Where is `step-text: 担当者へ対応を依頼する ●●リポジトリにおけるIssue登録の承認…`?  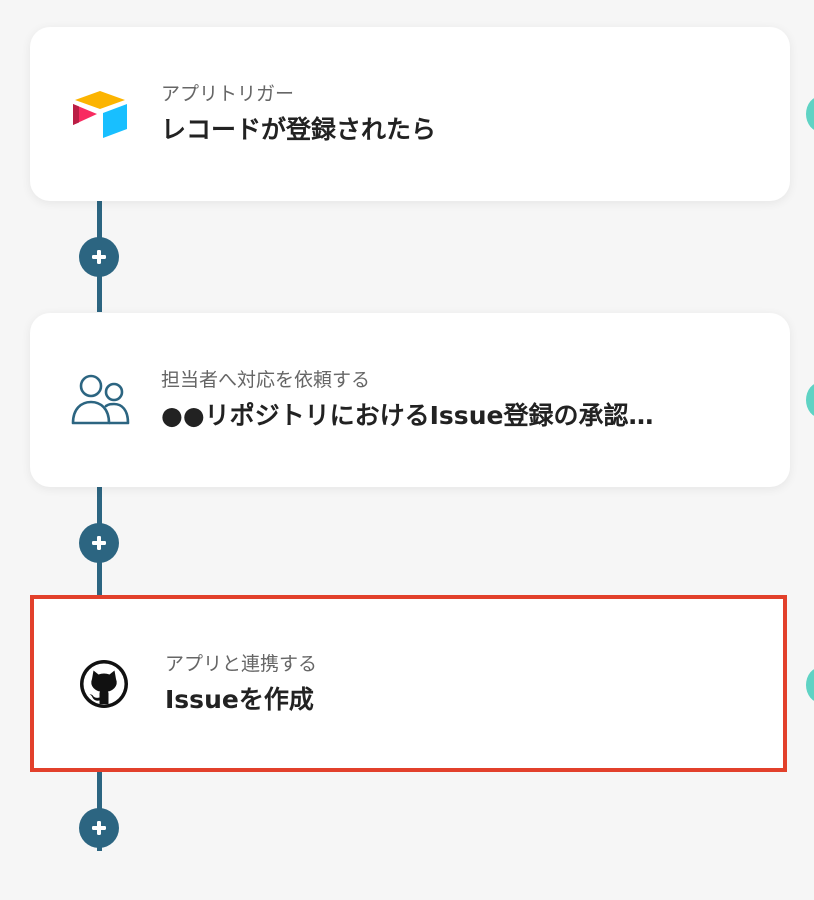 step-text: 担当者へ対応を依頼する ●●リポジトリにおけるIssue登録の承認… is located at coordinates (461, 400).